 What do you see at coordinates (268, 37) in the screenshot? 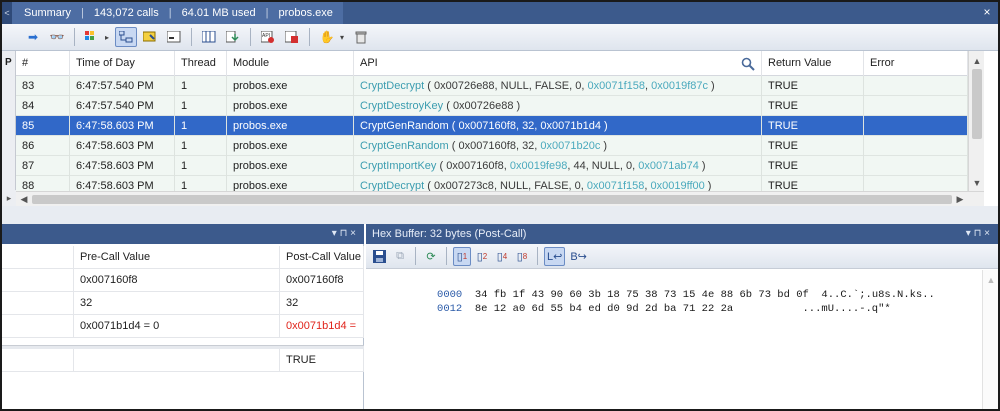
I see `api-filter-icon: API` at bounding box center [268, 37].